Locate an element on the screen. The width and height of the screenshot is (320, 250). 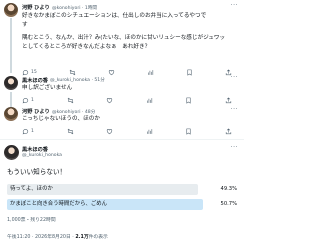
tweet-text: こっちじゃないほうの、ほのか is located at coordinates (61, 119).